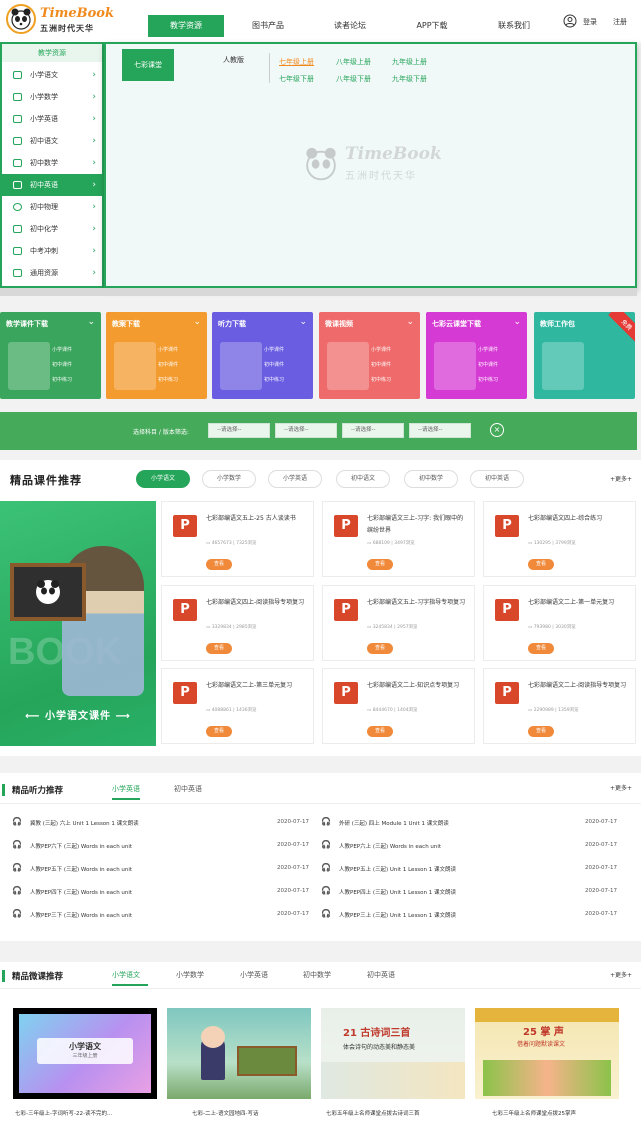 This screenshot has width=641, height=1124. Describe the element at coordinates (534, 1113) in the screenshot. I see `video-caption: 七彩三年级上名师课堂点拨25掌声` at that location.